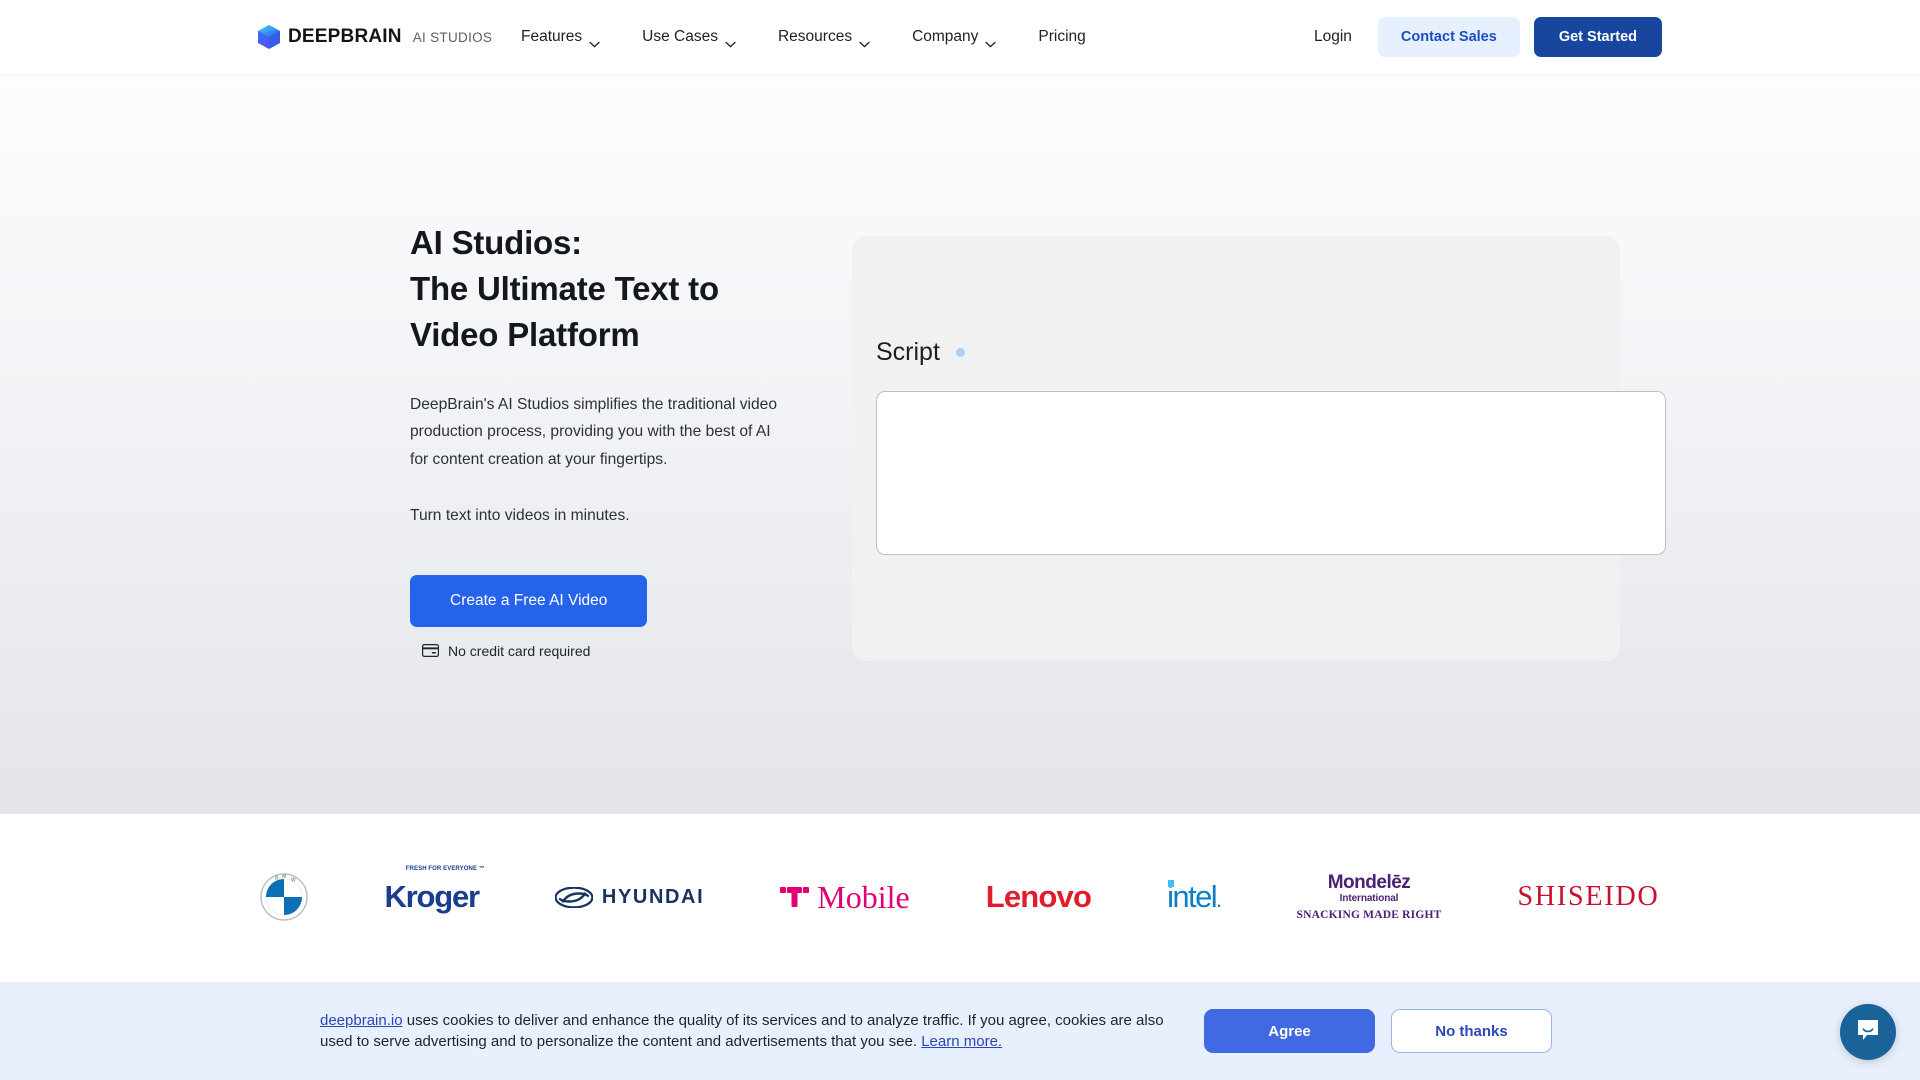 The height and width of the screenshot is (1080, 1920). What do you see at coordinates (293, 881) in the screenshot?
I see `svg-text: W` at bounding box center [293, 881].